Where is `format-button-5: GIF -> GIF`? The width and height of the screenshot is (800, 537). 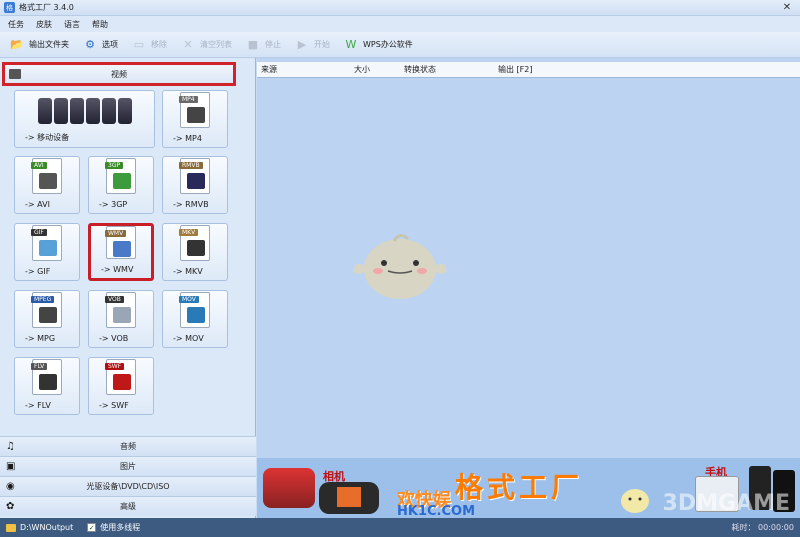 format-button-5: GIF -> GIF is located at coordinates (47, 252).